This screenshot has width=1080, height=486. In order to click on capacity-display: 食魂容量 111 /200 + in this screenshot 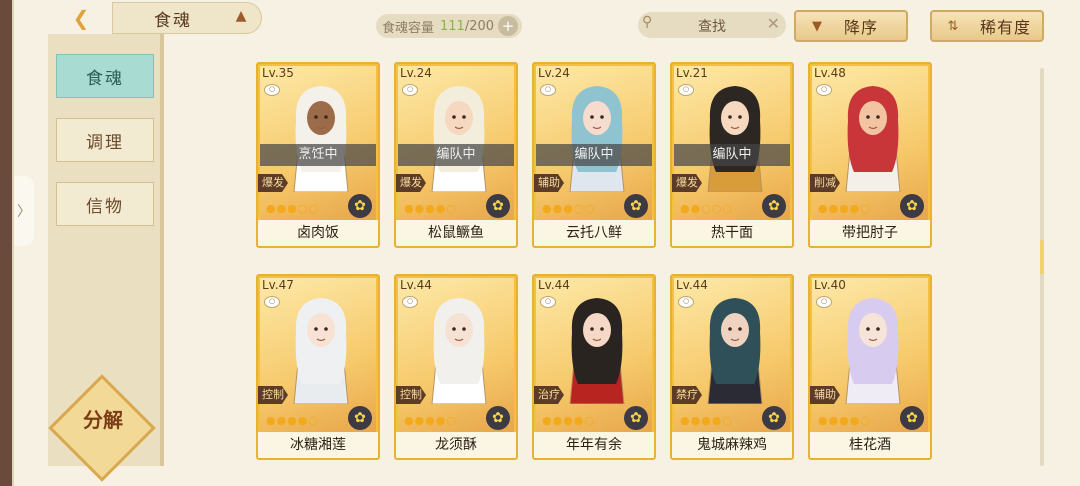, I will do `click(449, 26)`.